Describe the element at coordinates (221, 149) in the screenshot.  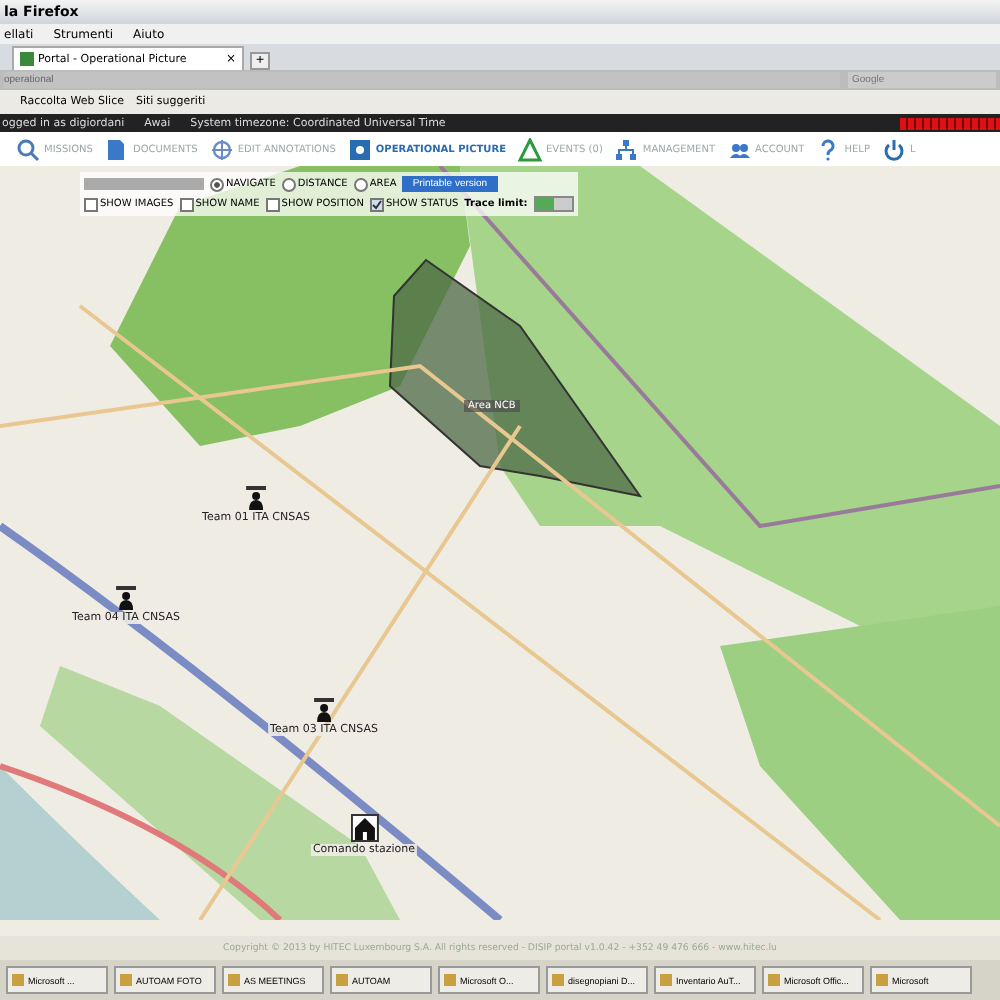
I see `crosshair-icon` at that location.